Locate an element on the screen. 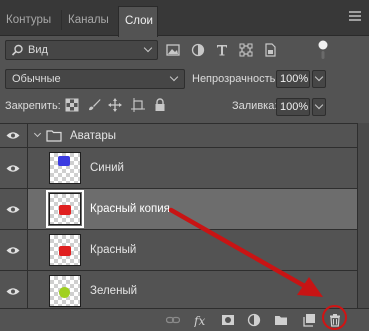 Image resolution: width=369 pixels, height=331 pixels. avatar-blue-shape is located at coordinates (64, 161).